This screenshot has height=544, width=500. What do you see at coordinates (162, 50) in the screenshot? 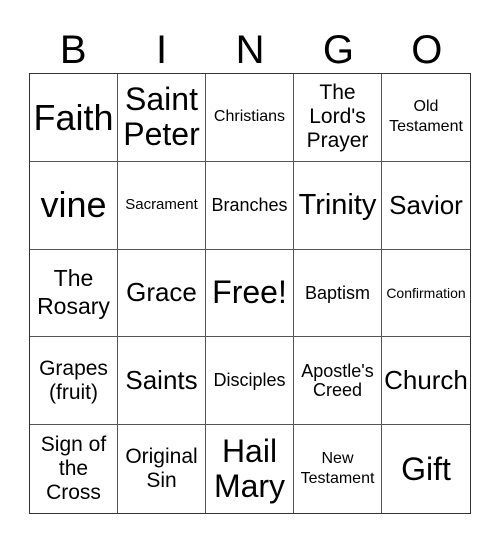
I see `header-letter-i: I` at bounding box center [162, 50].